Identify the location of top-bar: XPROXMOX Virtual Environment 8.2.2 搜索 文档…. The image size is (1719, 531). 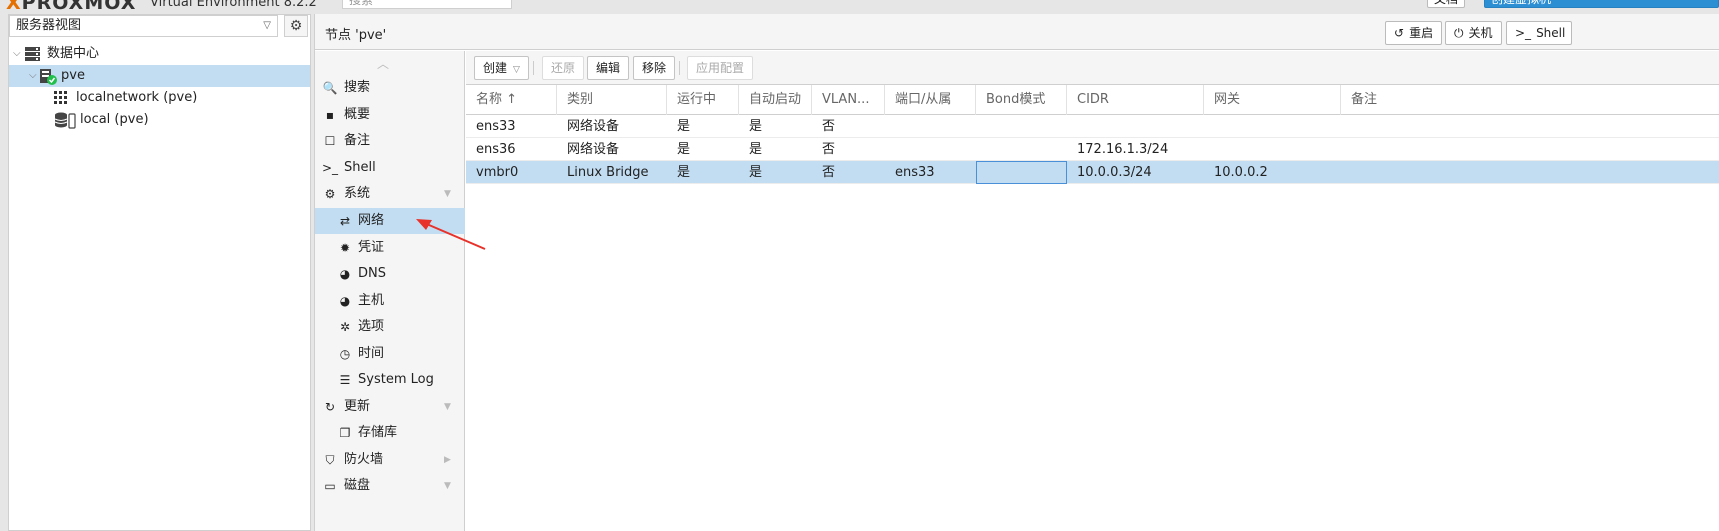
(859, 7).